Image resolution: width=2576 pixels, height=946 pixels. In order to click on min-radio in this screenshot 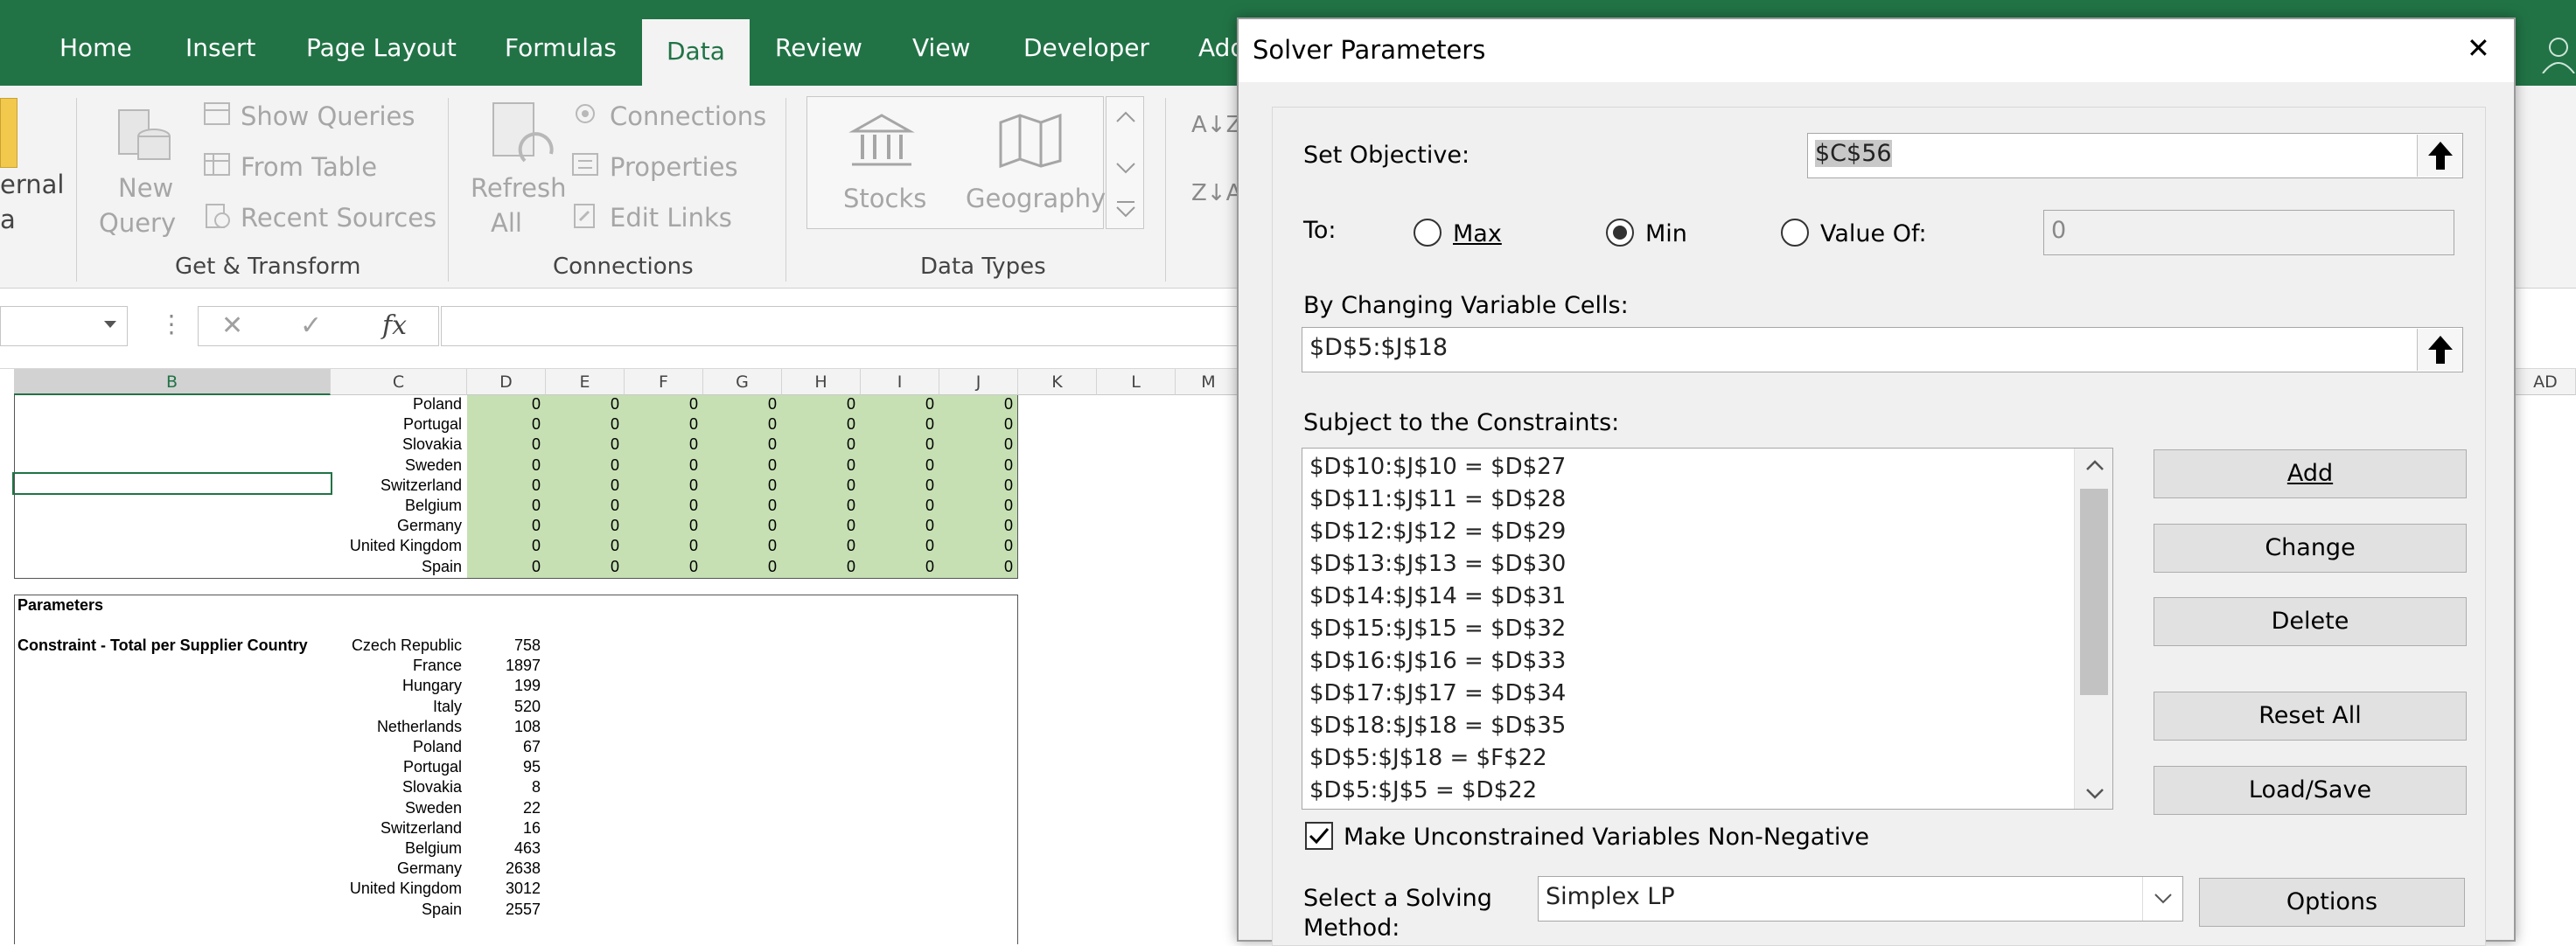, I will do `click(1620, 233)`.